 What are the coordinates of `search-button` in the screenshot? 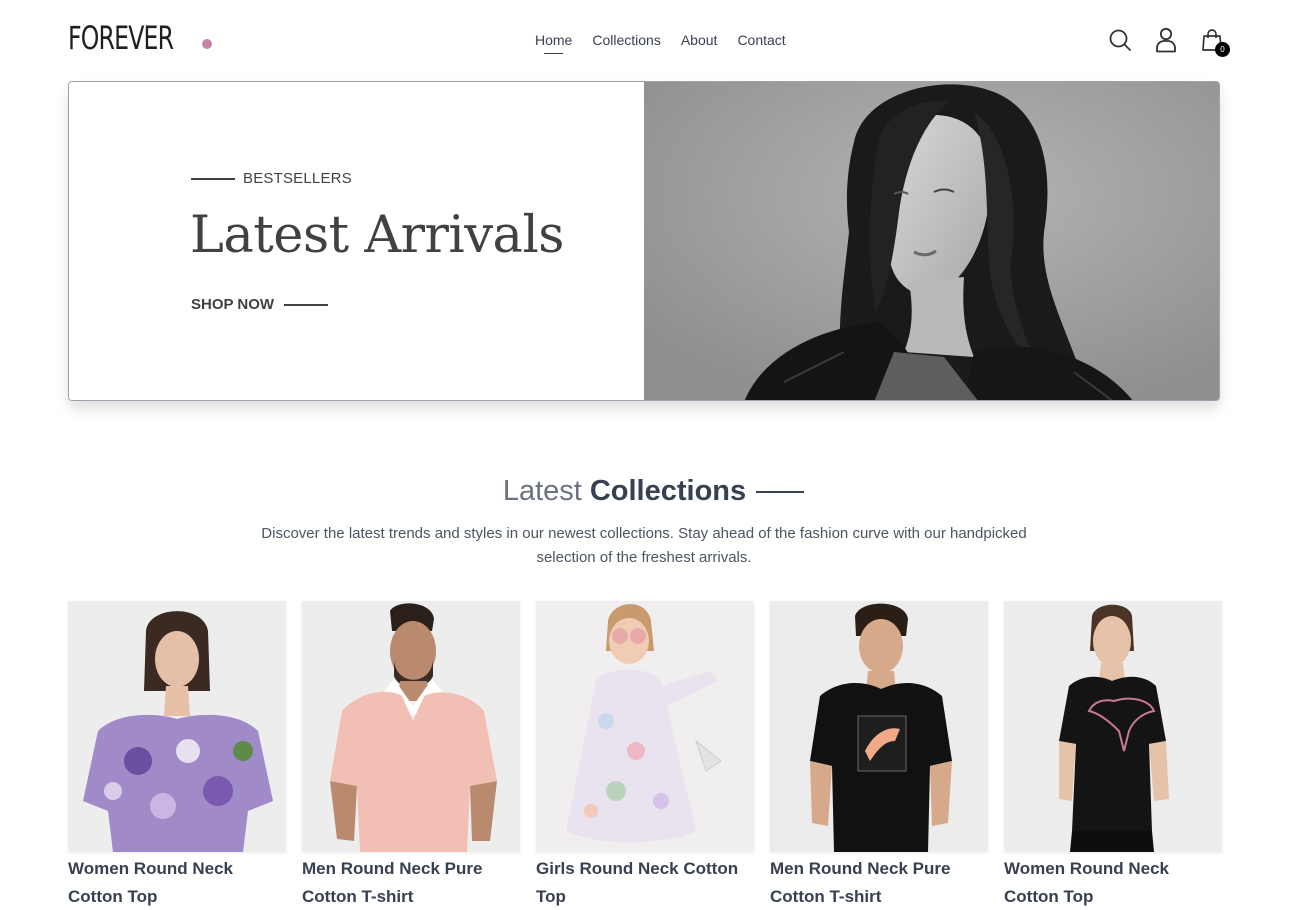 It's located at (1120, 40).